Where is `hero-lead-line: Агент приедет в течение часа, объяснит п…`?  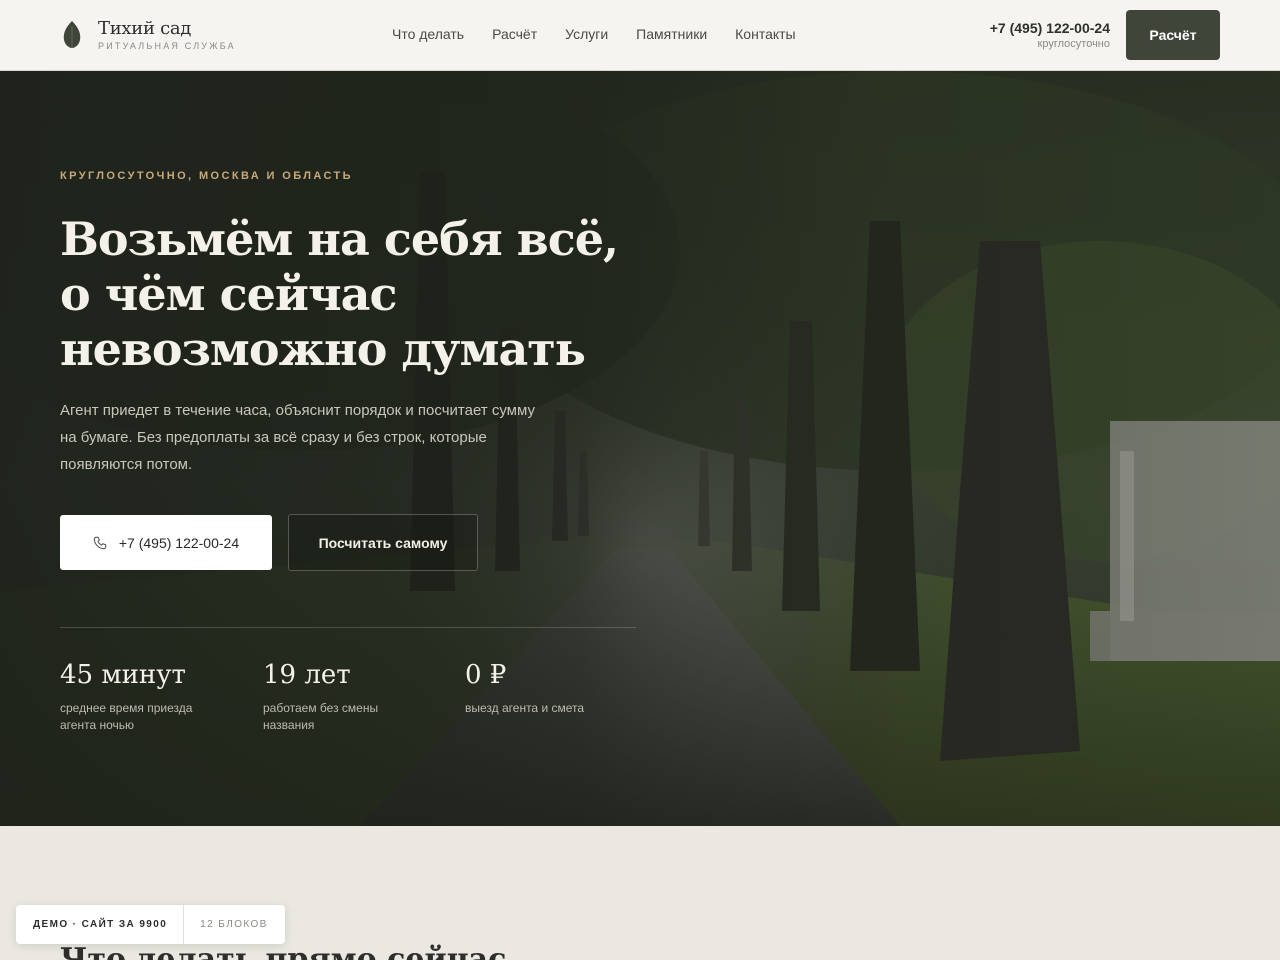
hero-lead-line: Агент приедет в течение часа, объяснит п… is located at coordinates (297, 410).